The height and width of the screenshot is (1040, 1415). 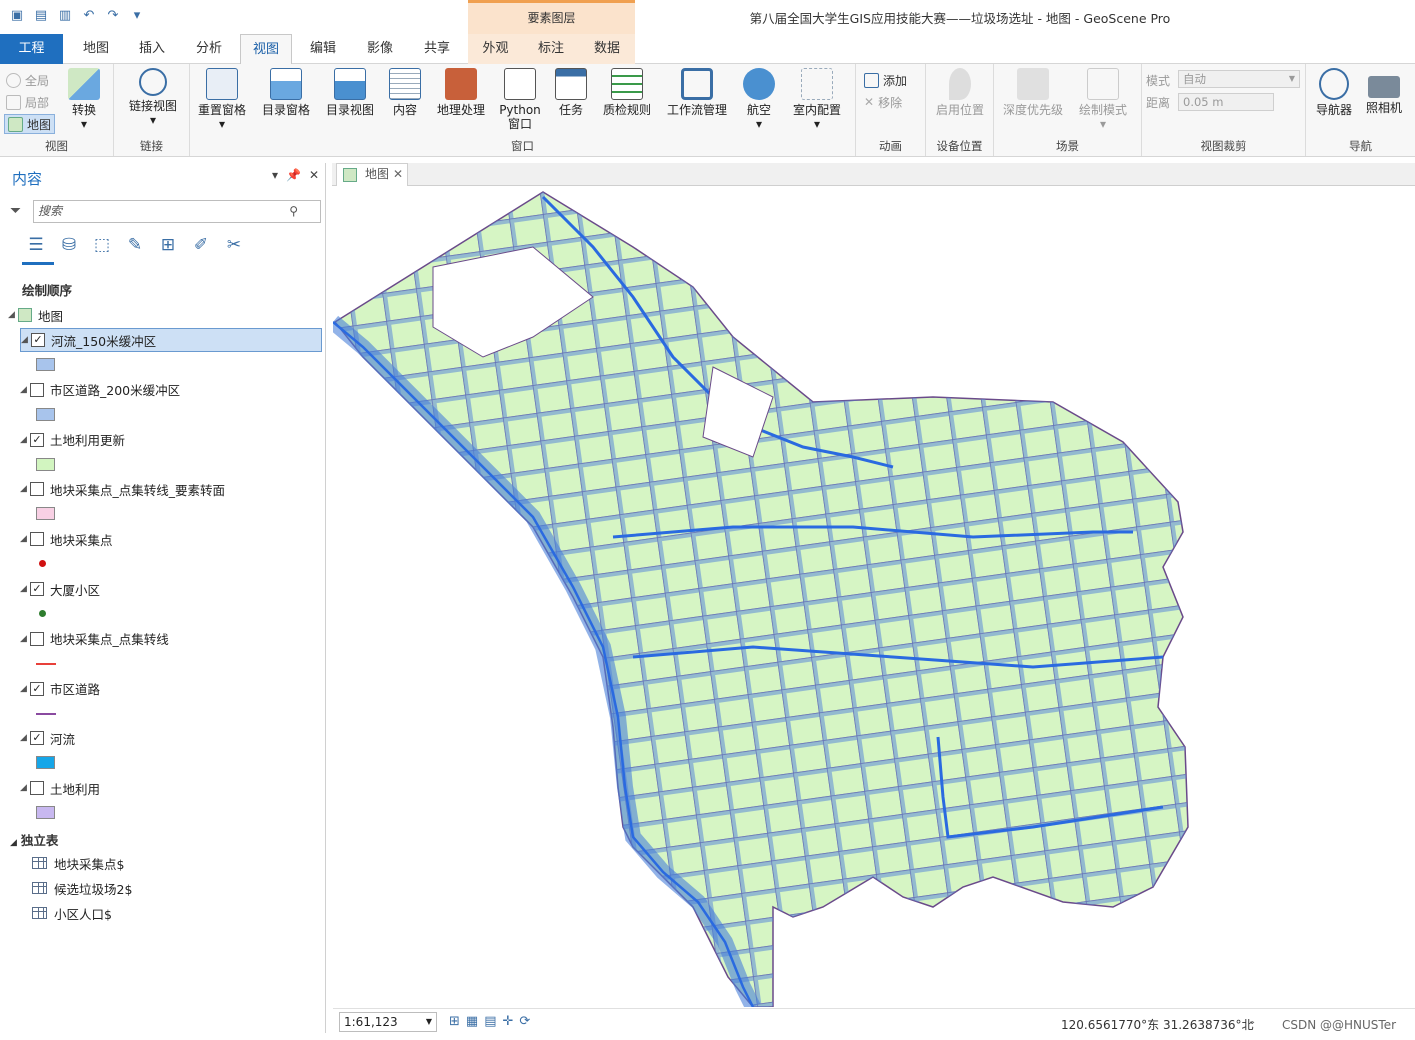 I want to click on tab-imagery: 影像, so click(x=380, y=49).